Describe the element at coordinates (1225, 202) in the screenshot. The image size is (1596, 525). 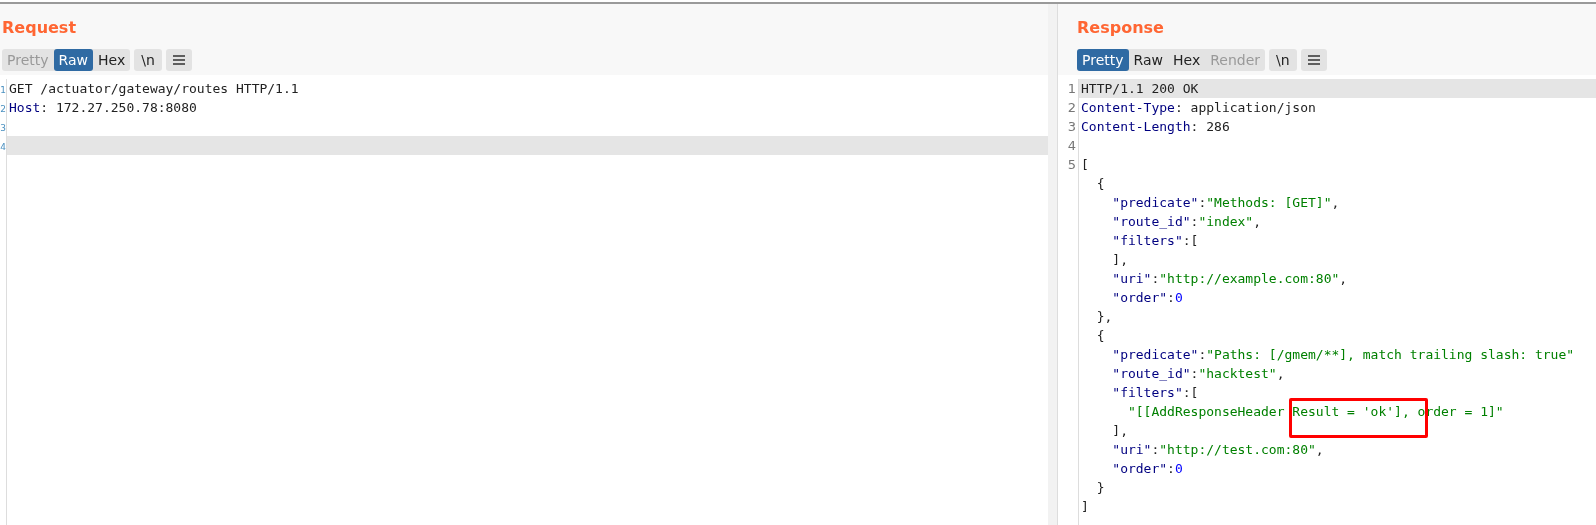
I see `code-line: "predicate":"Methods: [GET]",` at that location.